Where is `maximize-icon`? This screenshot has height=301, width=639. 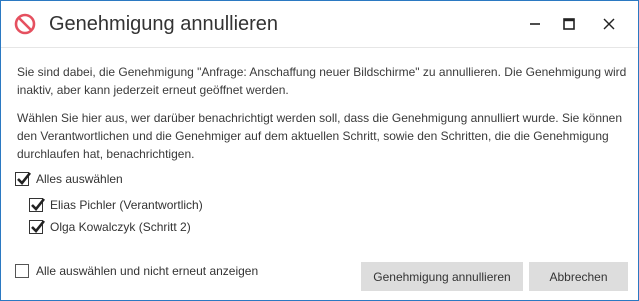
maximize-icon is located at coordinates (569, 24).